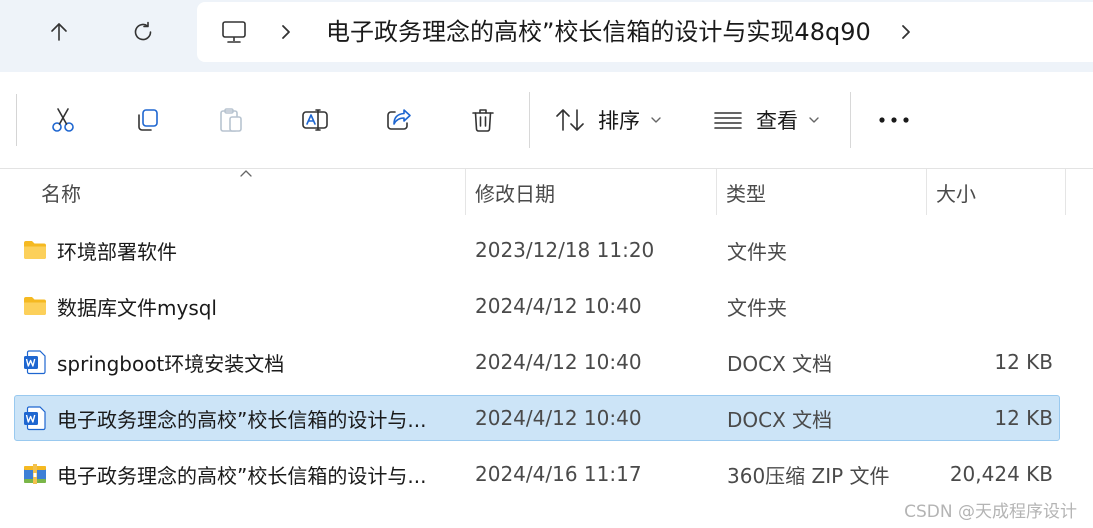  What do you see at coordinates (171, 363) in the screenshot?
I see `file-name: springboot环境安装文档` at bounding box center [171, 363].